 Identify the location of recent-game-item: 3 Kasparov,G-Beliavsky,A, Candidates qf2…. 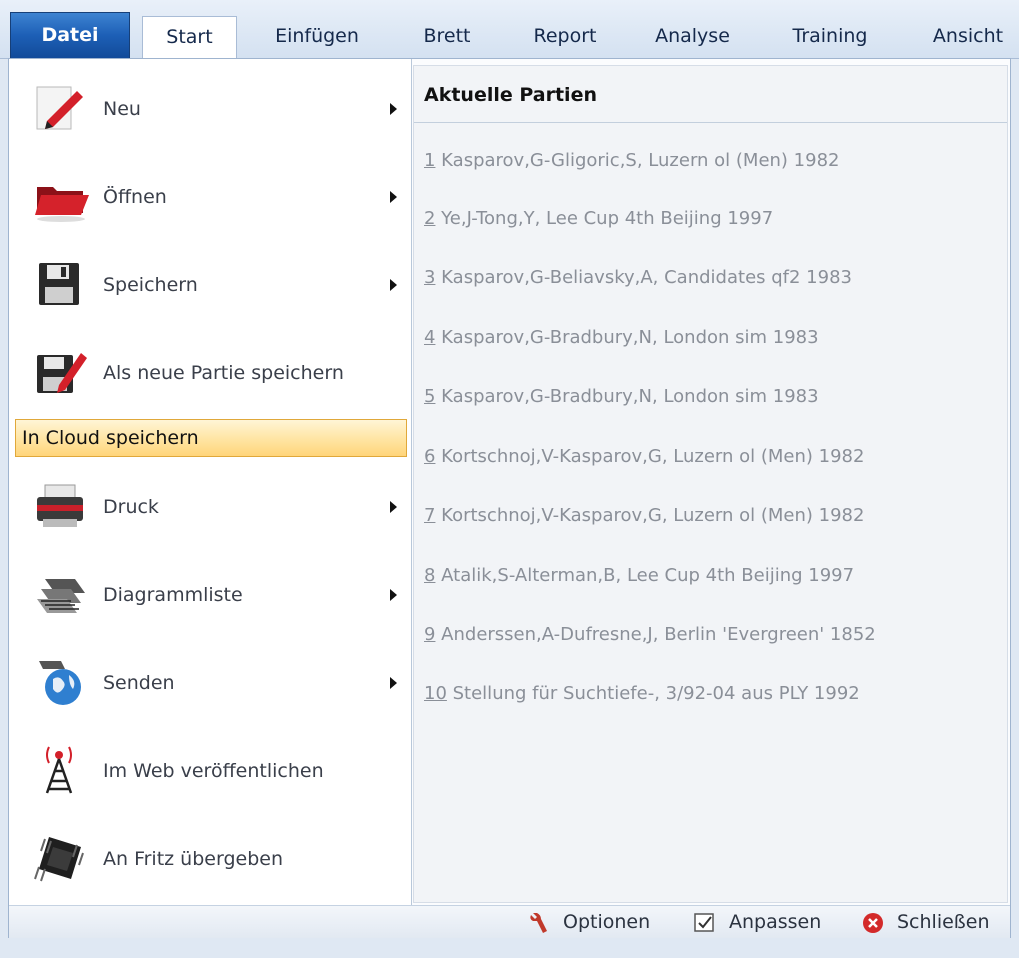
(638, 277).